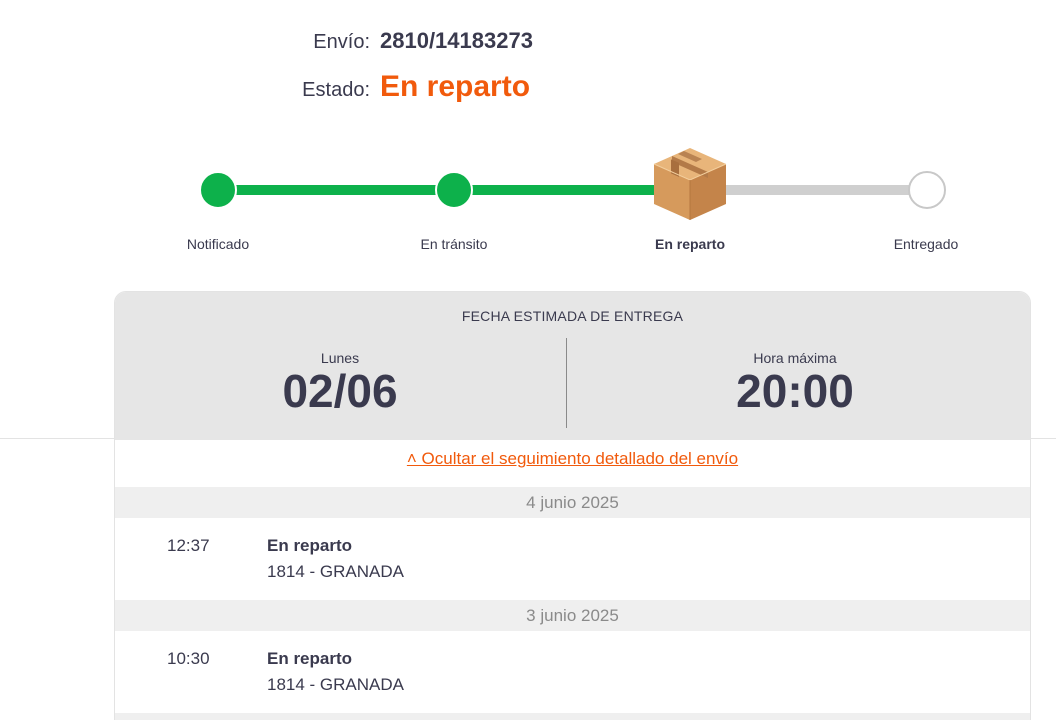 This screenshot has height=720, width=1056. I want to click on eta-title: FECHA ESTIMADA DE ENTREGA, so click(572, 316).